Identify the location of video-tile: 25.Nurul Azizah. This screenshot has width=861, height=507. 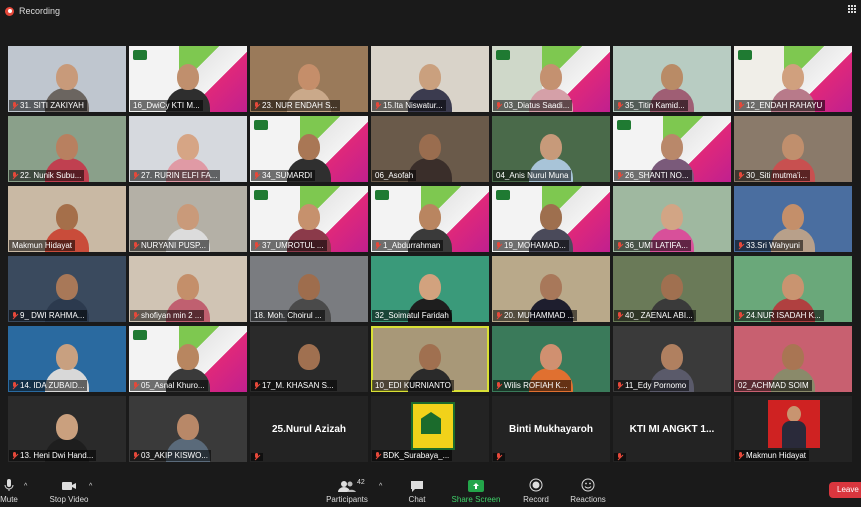
(309, 429).